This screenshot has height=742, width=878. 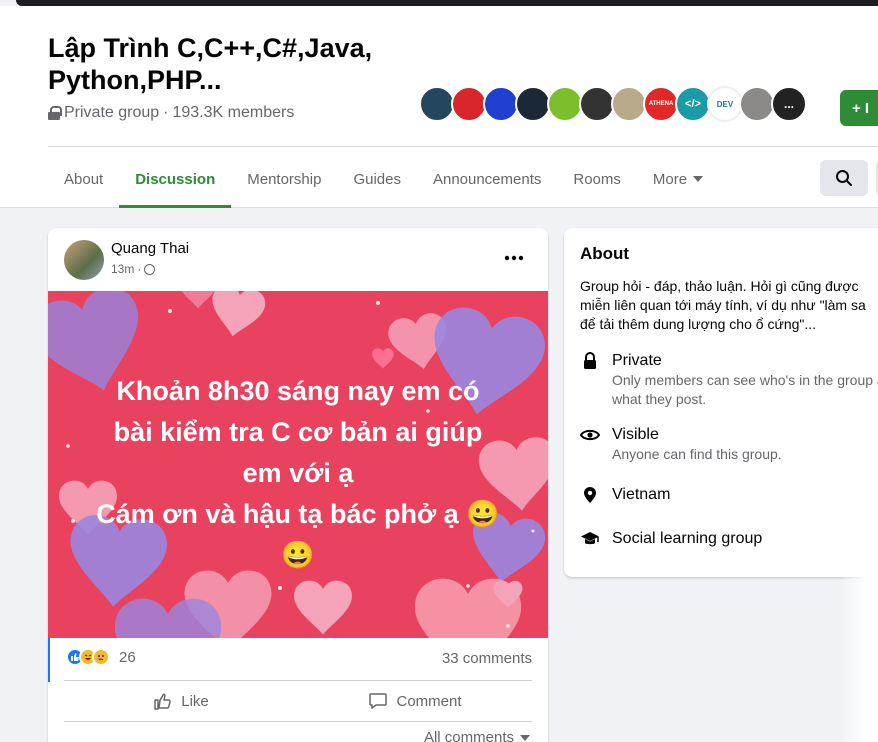 What do you see at coordinates (725, 104) in the screenshot?
I see `member-avatar: DEV` at bounding box center [725, 104].